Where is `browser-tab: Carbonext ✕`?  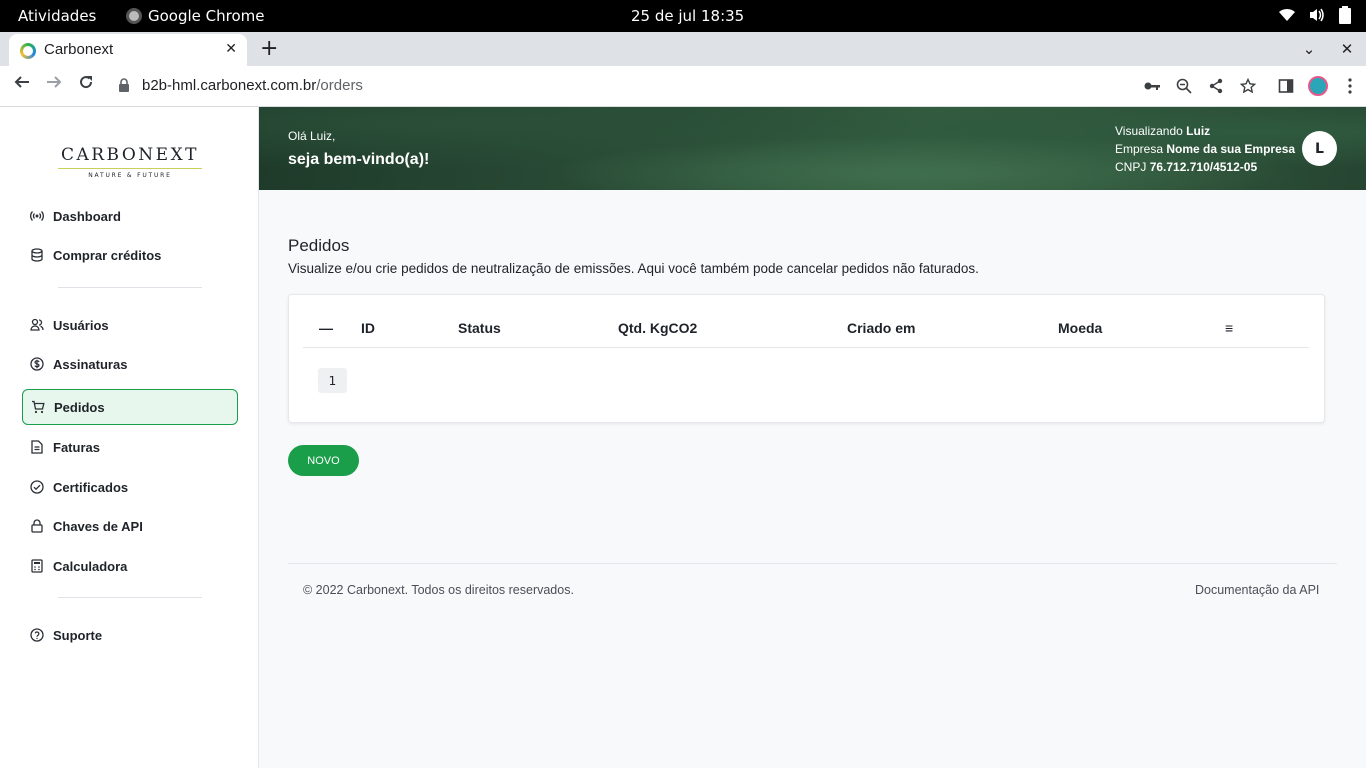
browser-tab: Carbonext ✕ is located at coordinates (128, 50).